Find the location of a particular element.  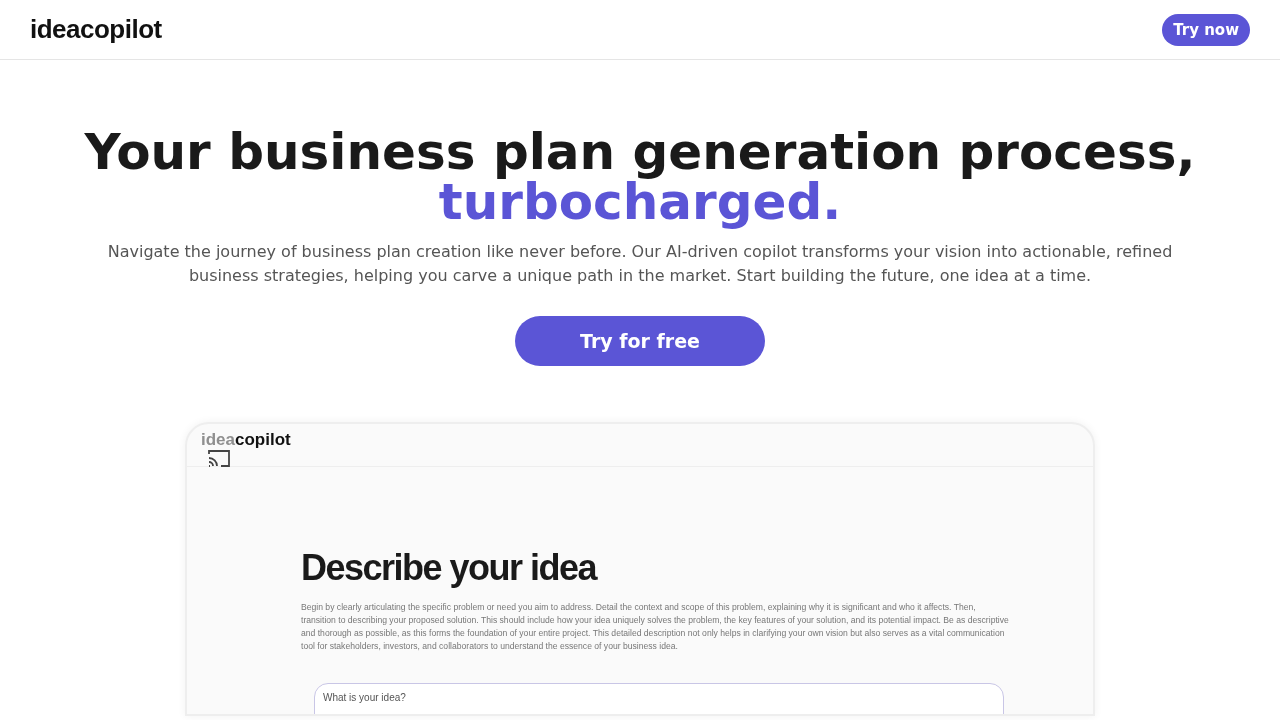

hero-subtitle: Navigate the journey of business plan creation like never before. Our AI-driven copilot transforms your vision into actionable, refined business strategies, helping you carve a unique path in the market. Start building the future, one idea at a time. is located at coordinates (640, 264).